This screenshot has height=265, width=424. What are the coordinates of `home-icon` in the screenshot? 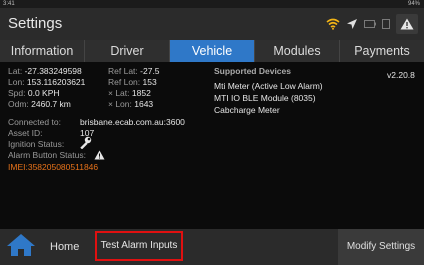 It's located at (21, 247).